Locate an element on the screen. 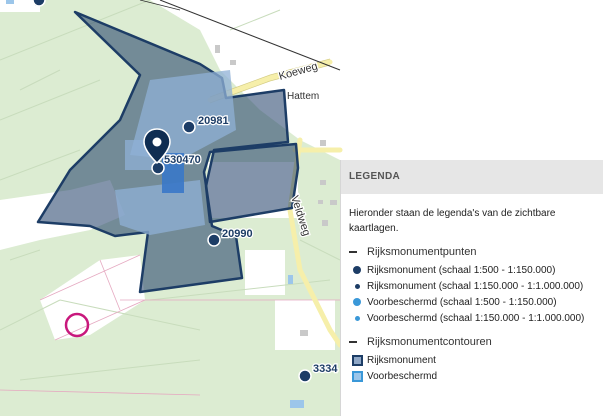 The width and height of the screenshot is (603, 416). square-dashed-icon is located at coordinates (357, 376).